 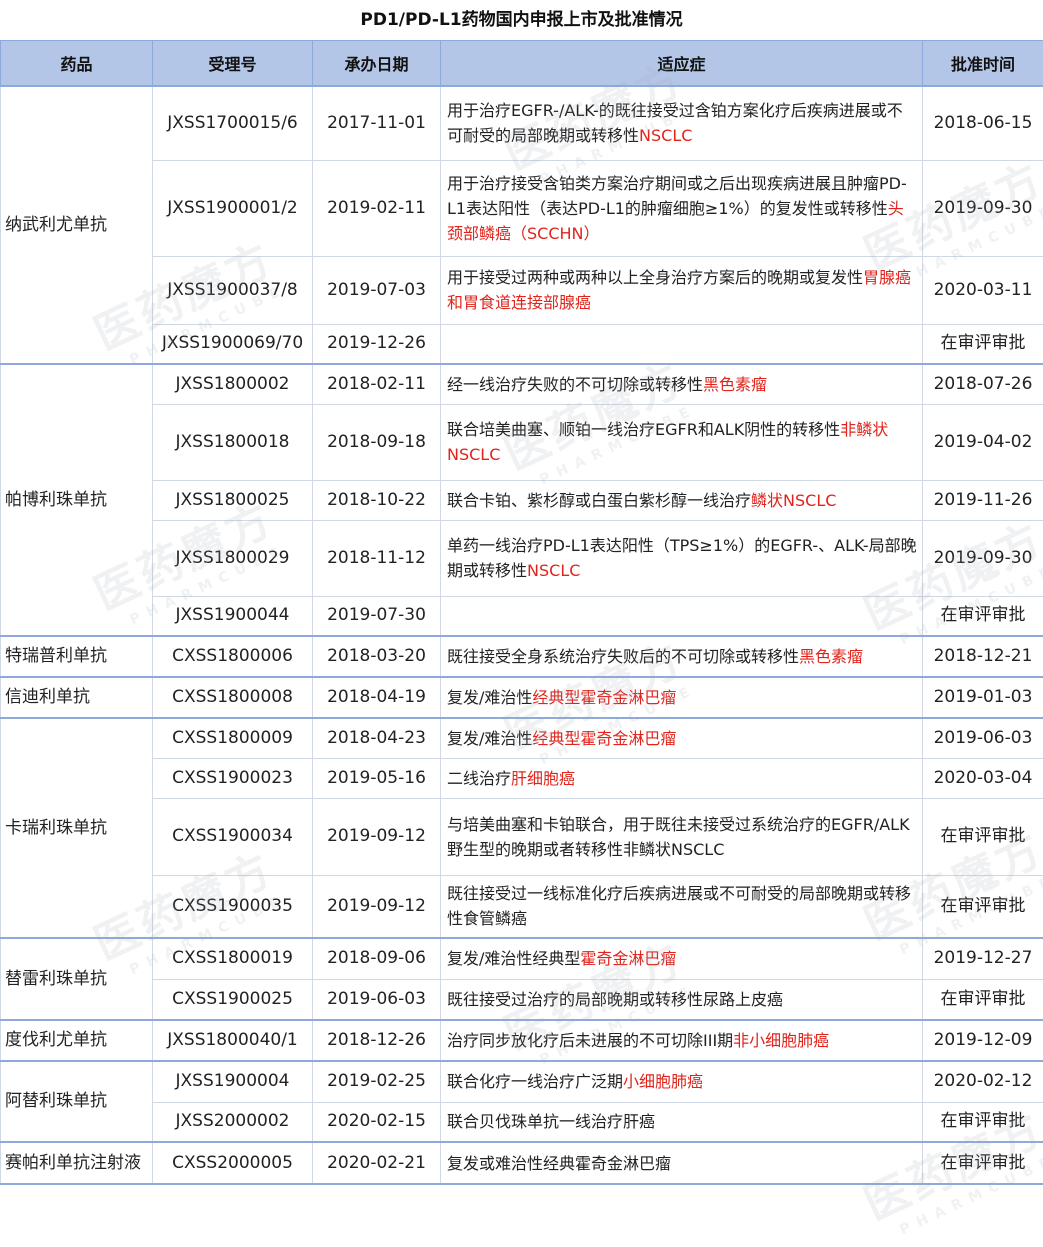 What do you see at coordinates (233, 500) in the screenshot?
I see `acceptance-no-cell: JXSS1800025` at bounding box center [233, 500].